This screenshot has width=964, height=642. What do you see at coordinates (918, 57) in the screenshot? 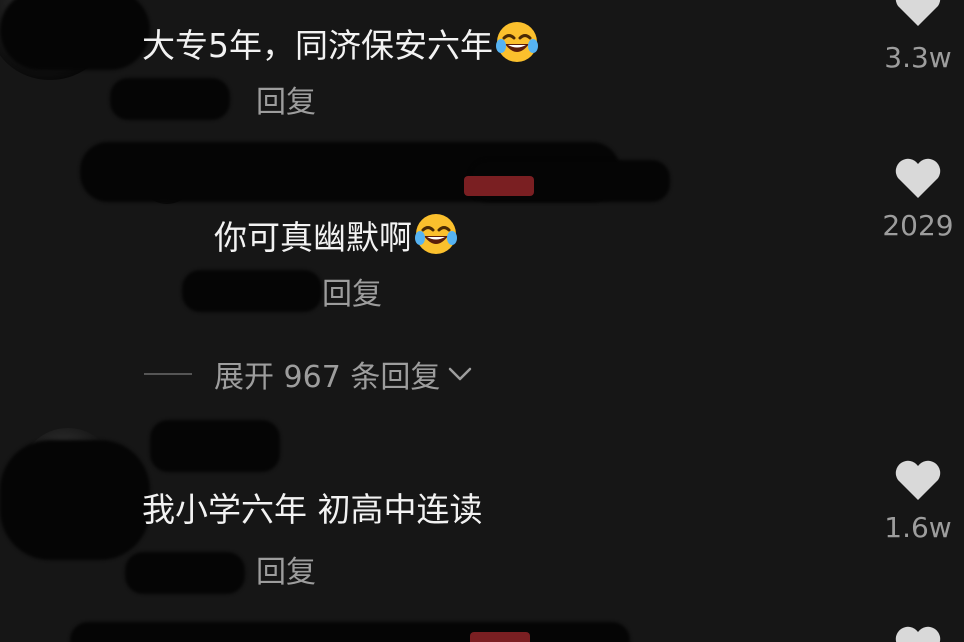
I see `like-count: 3.3w` at bounding box center [918, 57].